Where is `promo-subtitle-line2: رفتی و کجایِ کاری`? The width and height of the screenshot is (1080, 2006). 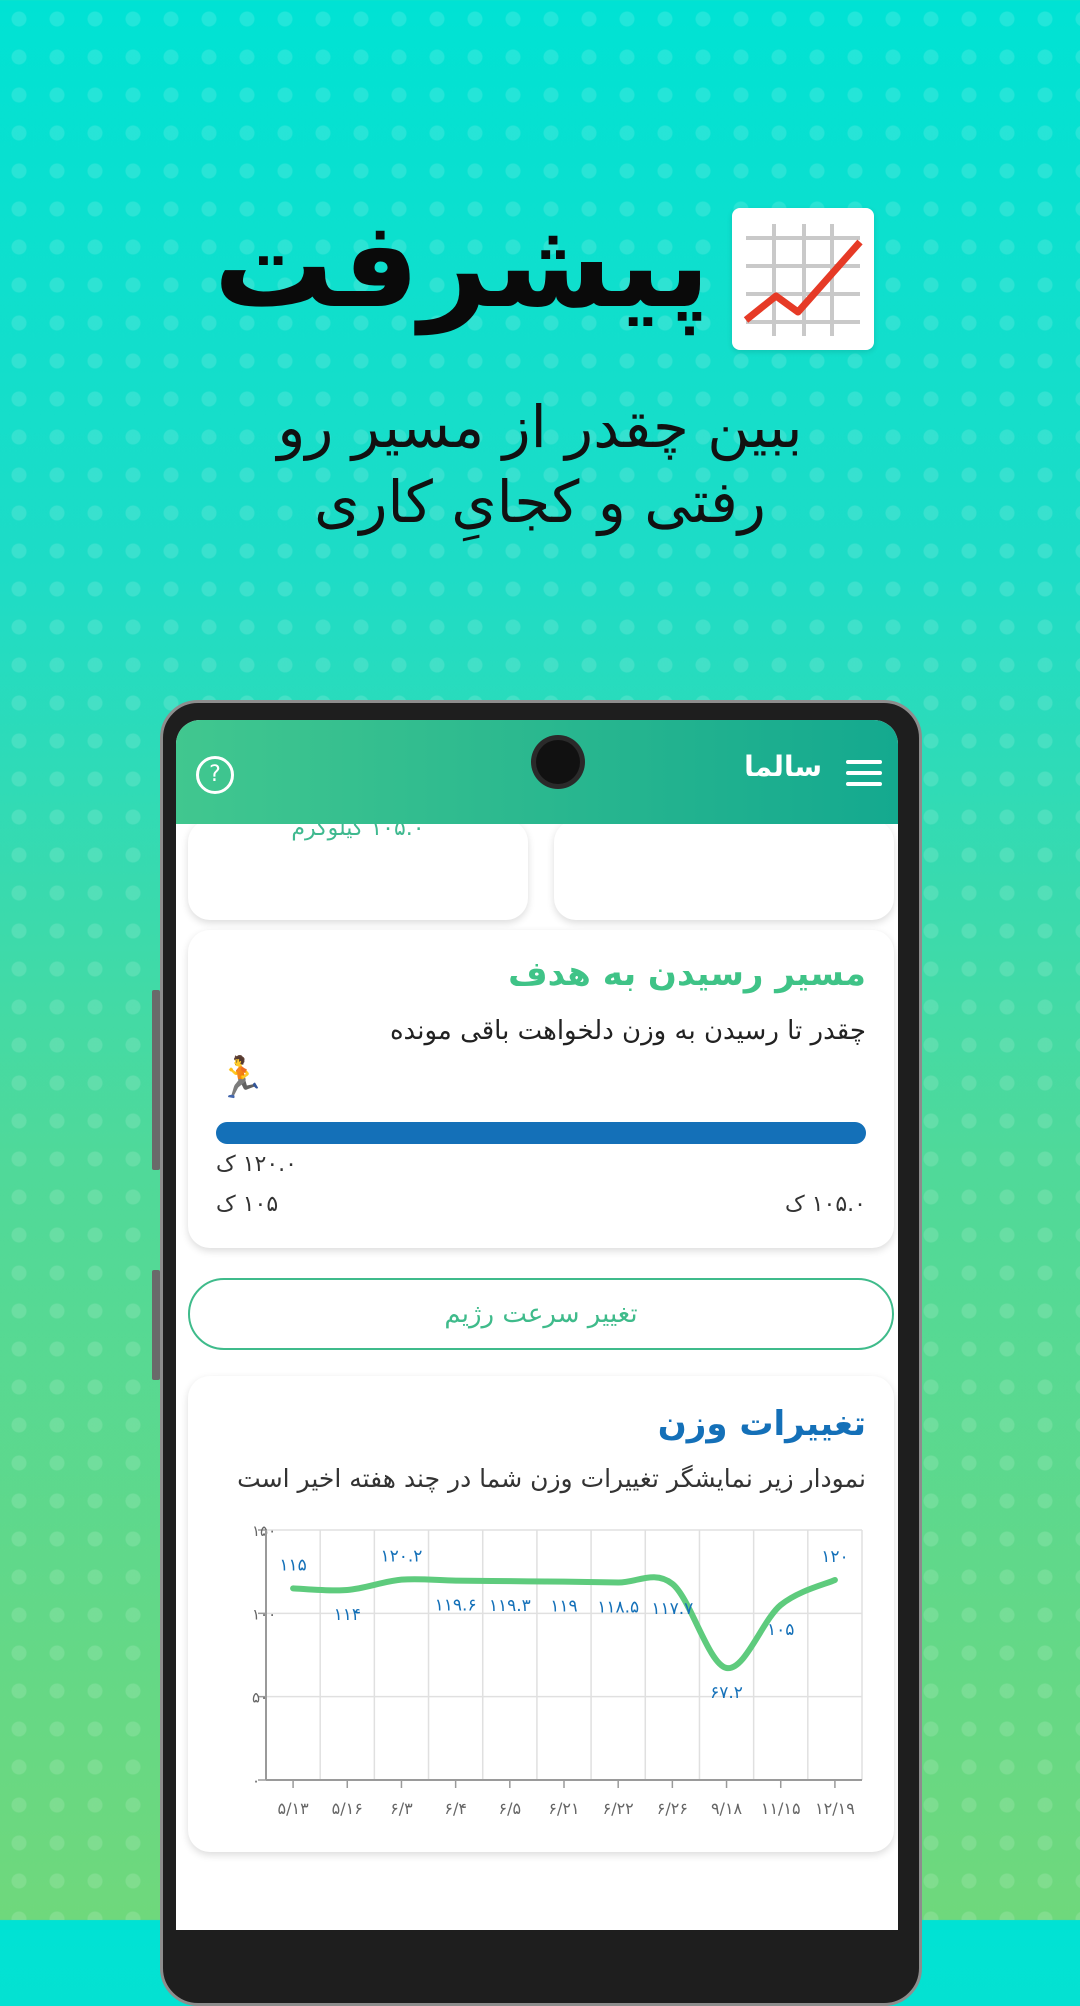
promo-subtitle-line2: رفتی و کجایِ کاری is located at coordinates (540, 502).